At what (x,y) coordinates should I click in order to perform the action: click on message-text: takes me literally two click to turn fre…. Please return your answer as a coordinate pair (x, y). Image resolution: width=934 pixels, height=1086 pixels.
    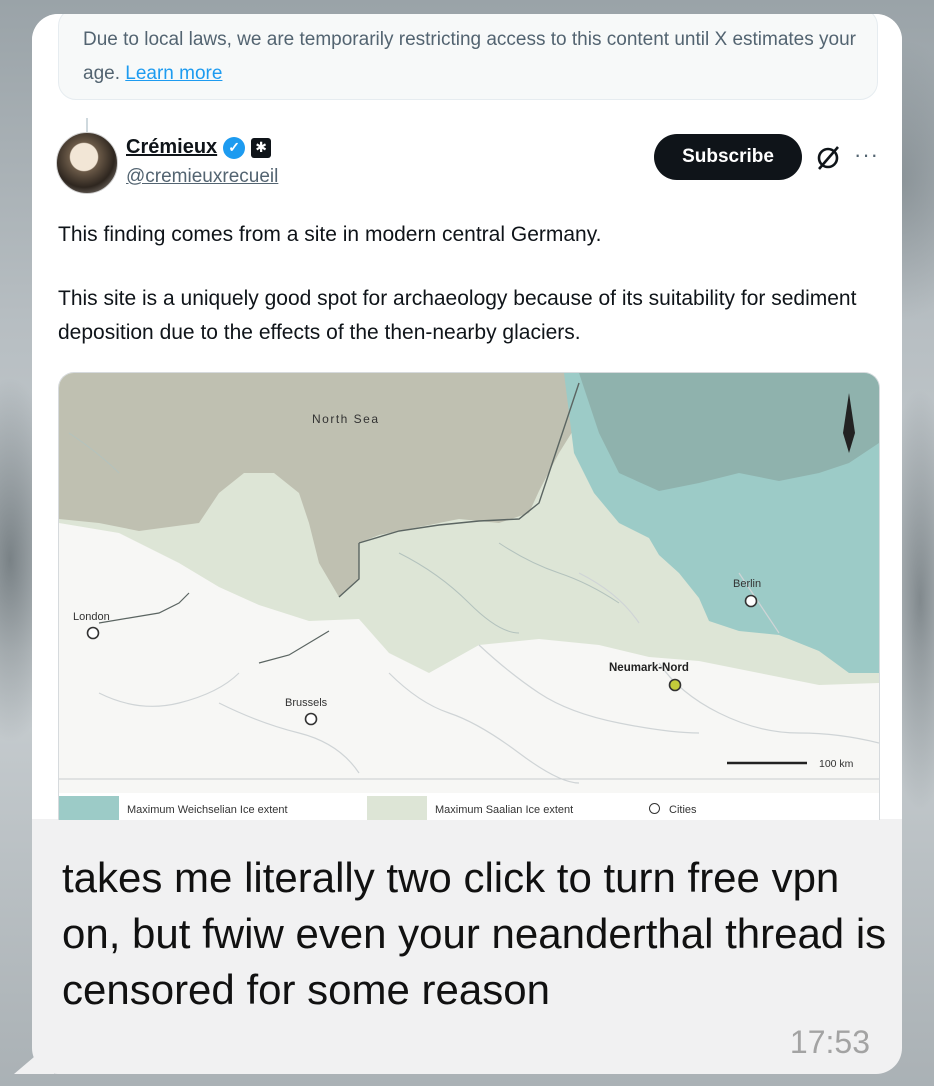
    Looking at the image, I should click on (474, 933).